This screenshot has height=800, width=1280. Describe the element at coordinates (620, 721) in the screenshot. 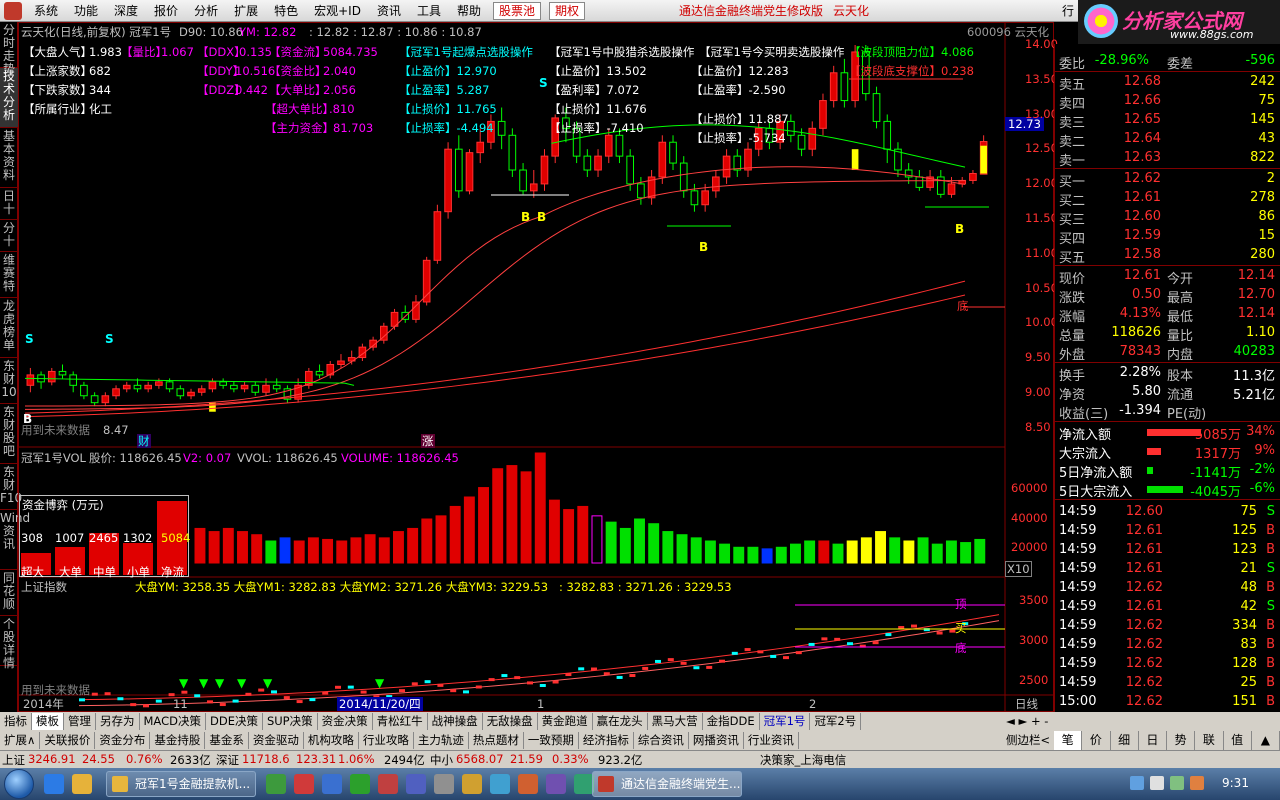

I see `indicator-tab: 赢在龙头` at that location.